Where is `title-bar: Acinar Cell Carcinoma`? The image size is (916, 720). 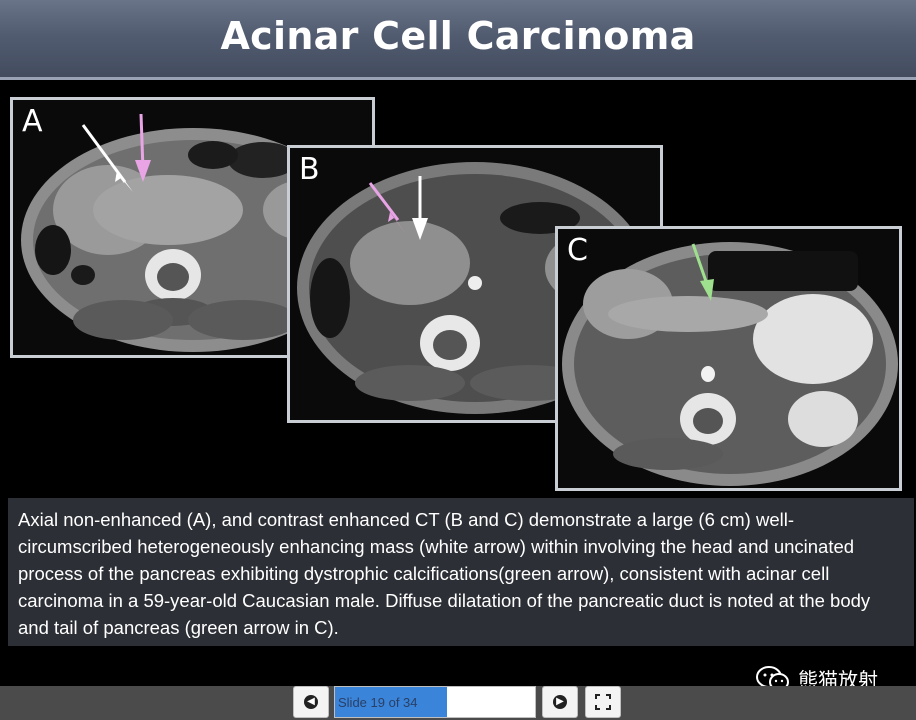 title-bar: Acinar Cell Carcinoma is located at coordinates (458, 40).